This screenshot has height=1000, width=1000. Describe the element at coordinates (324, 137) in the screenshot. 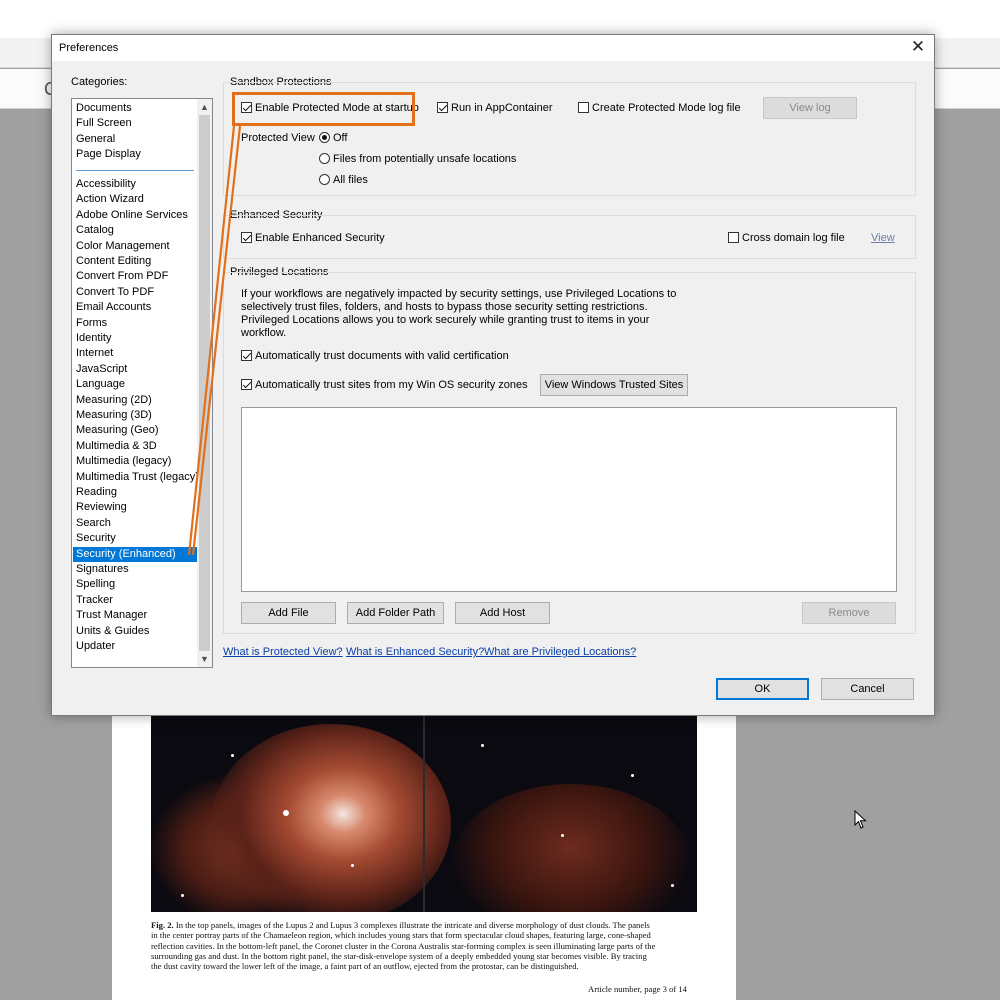

I see `pv-off-dot` at that location.